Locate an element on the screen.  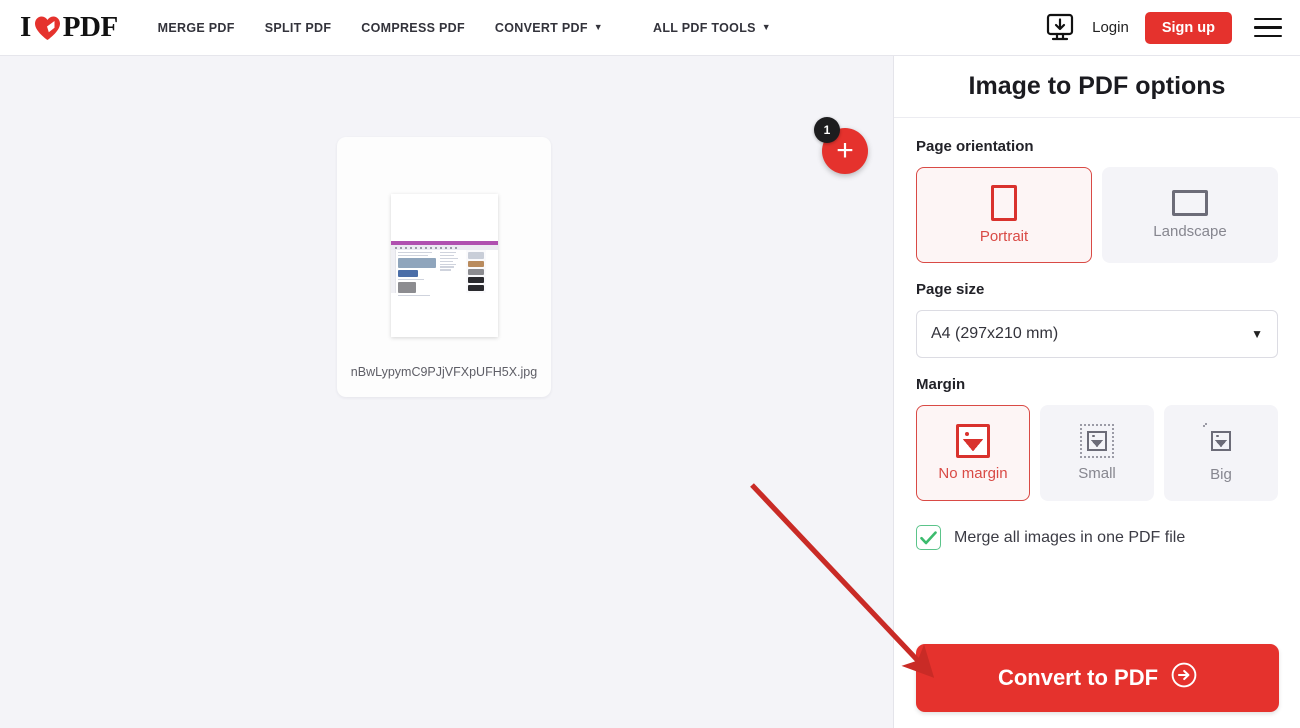
file-name-label: nBwLypymC9PJjVFXpUFH5X.jpg is located at coordinates (444, 372).